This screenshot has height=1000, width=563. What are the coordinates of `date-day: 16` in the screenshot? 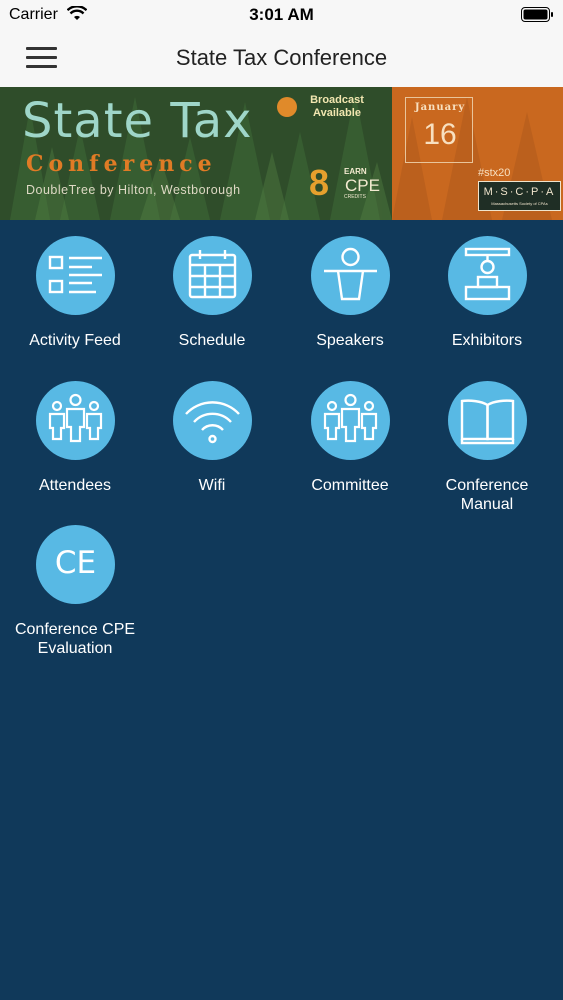 It's located at (440, 134).